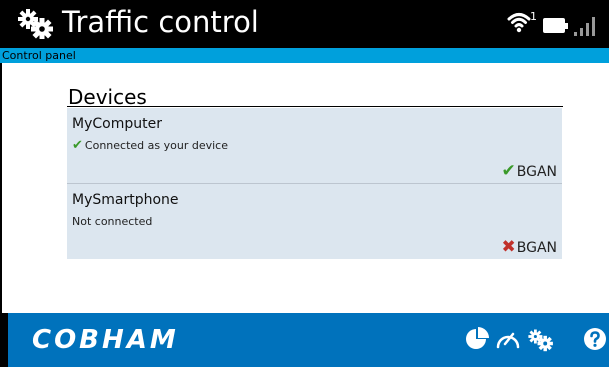  Describe the element at coordinates (554, 25) in the screenshot. I see `battery-icon` at that location.